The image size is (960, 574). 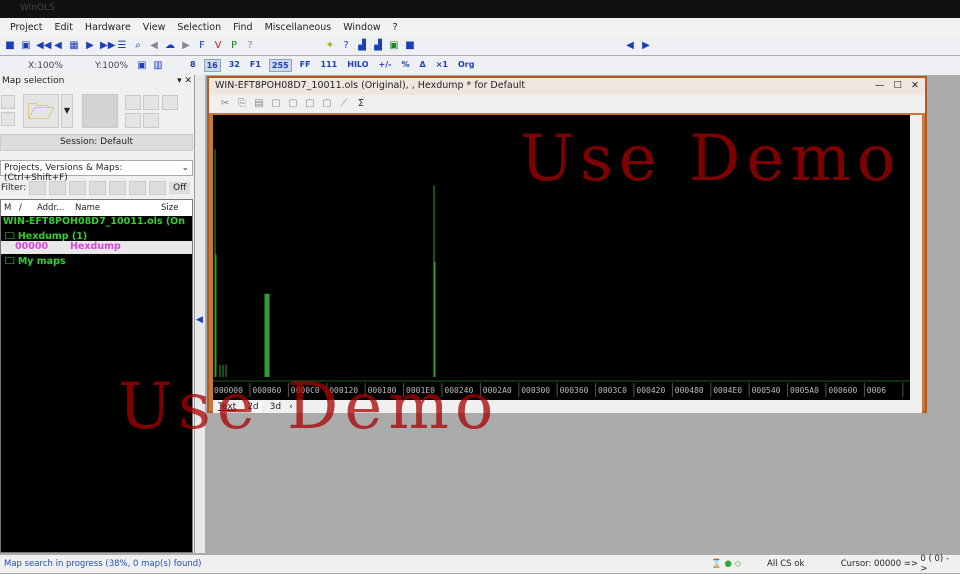 What do you see at coordinates (96, 142) in the screenshot?
I see `session-button: Session: Default` at bounding box center [96, 142].